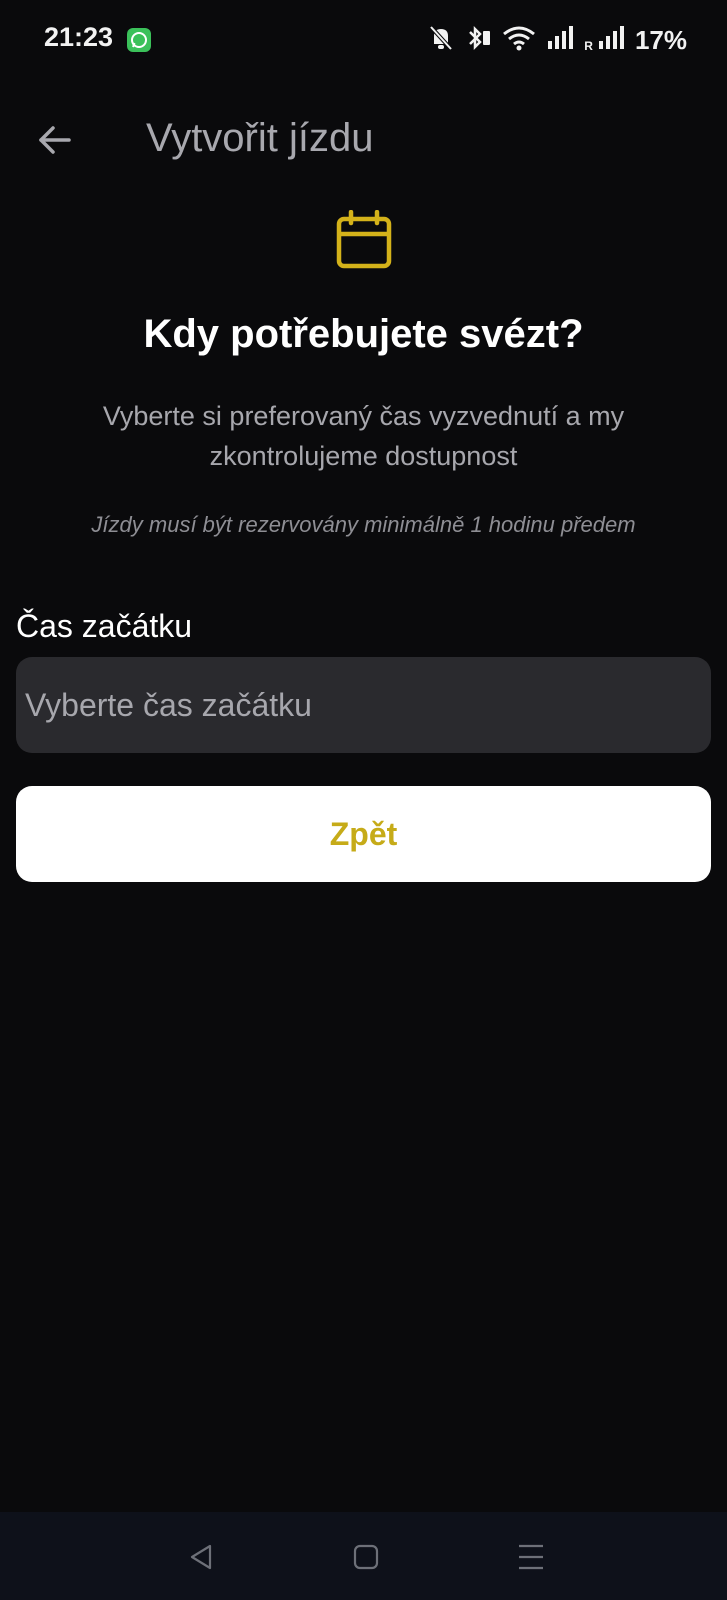 The image size is (727, 1600). I want to click on back-triangle-icon, so click(201, 1557).